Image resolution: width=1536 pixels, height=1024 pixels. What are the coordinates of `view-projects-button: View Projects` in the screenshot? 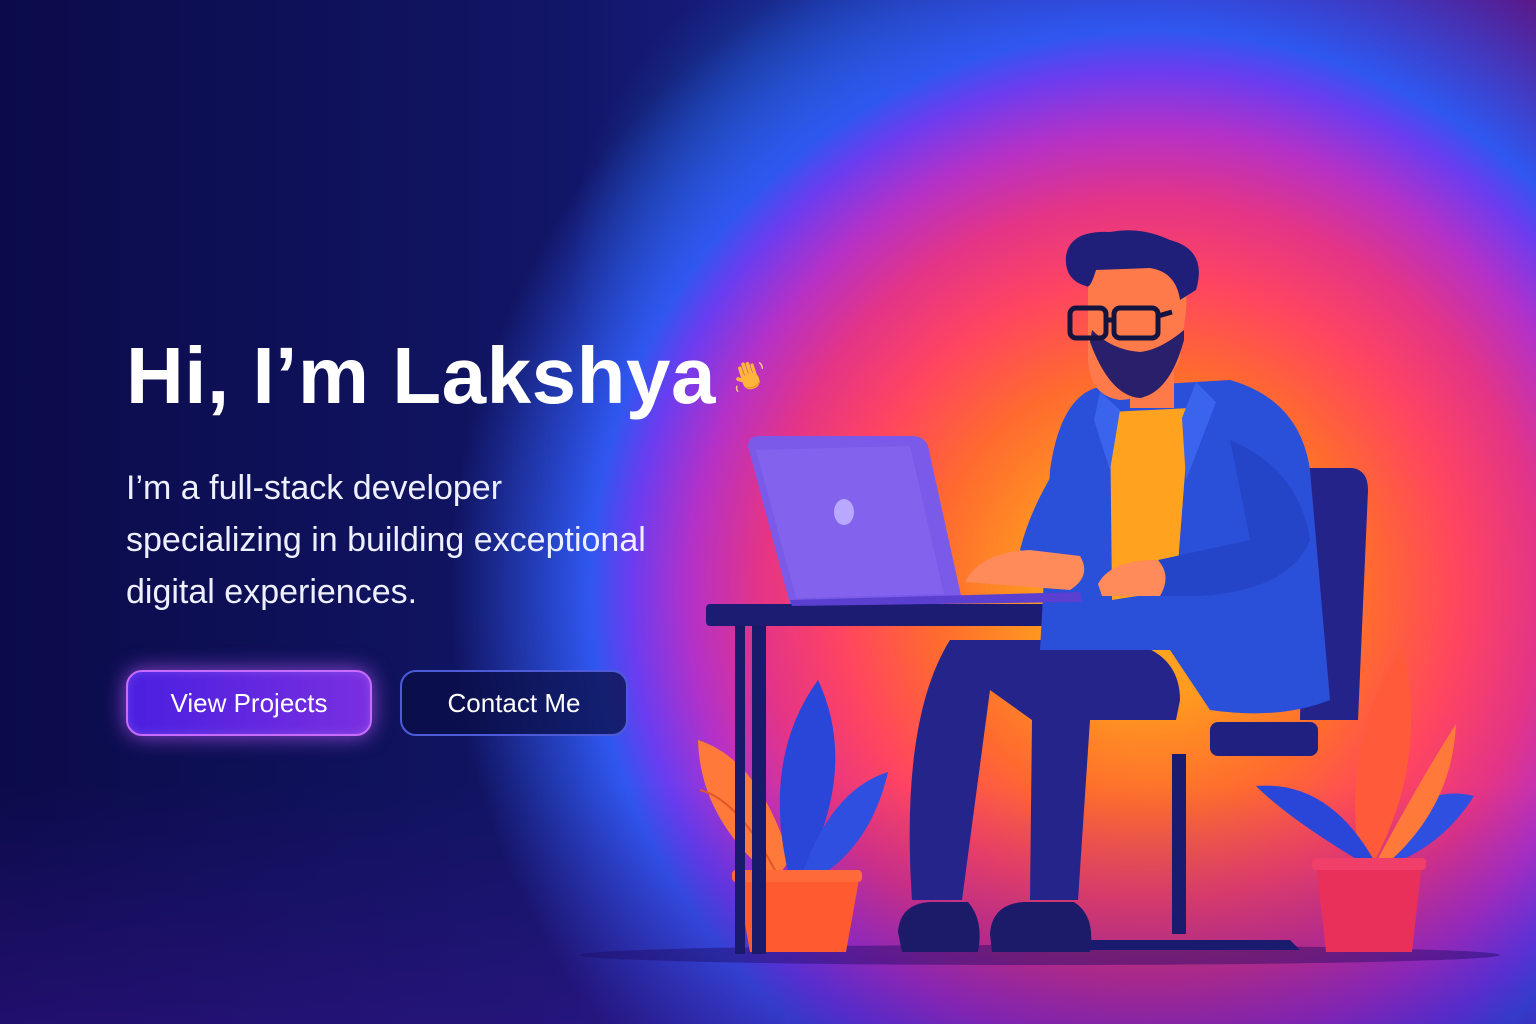 It's located at (249, 703).